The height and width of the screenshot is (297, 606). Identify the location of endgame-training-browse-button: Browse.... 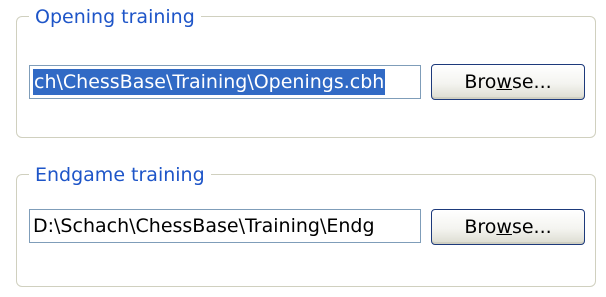
(508, 227).